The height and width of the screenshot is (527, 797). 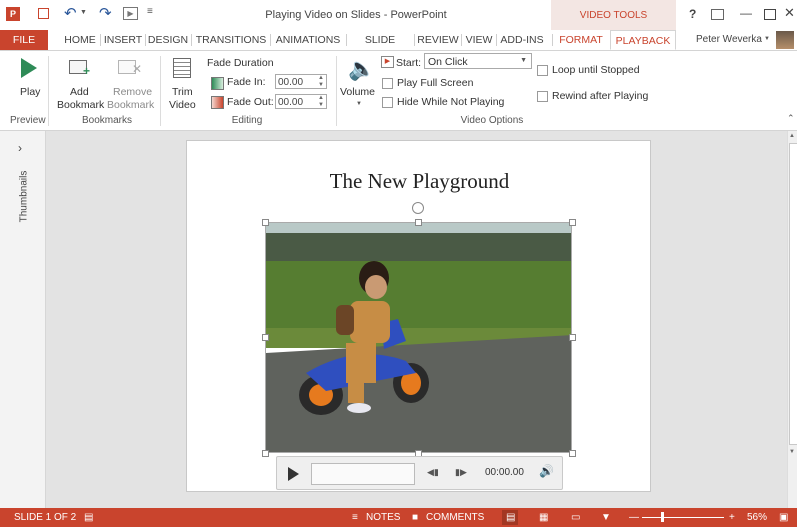 What do you see at coordinates (542, 70) in the screenshot?
I see `loop-until-stopped-checkbox` at bounding box center [542, 70].